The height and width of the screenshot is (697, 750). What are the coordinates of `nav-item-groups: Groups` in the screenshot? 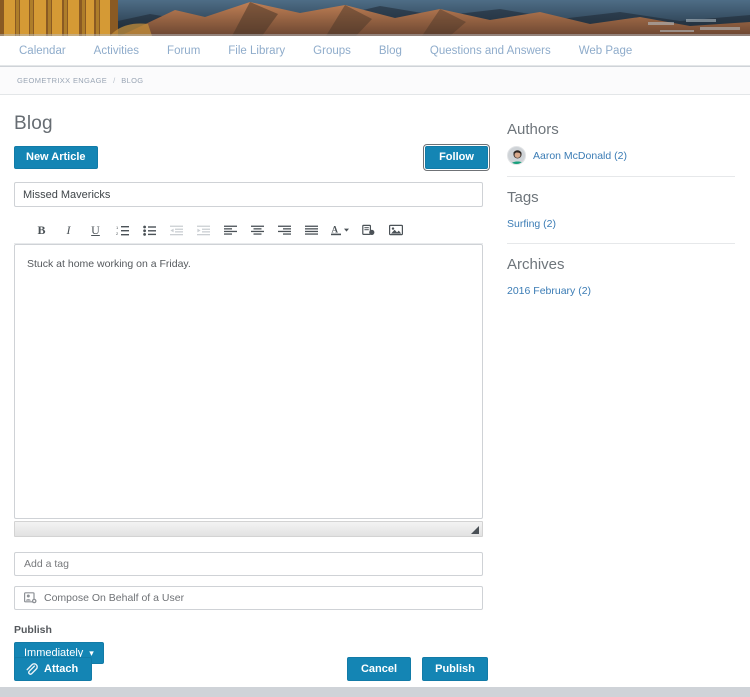 It's located at (332, 51).